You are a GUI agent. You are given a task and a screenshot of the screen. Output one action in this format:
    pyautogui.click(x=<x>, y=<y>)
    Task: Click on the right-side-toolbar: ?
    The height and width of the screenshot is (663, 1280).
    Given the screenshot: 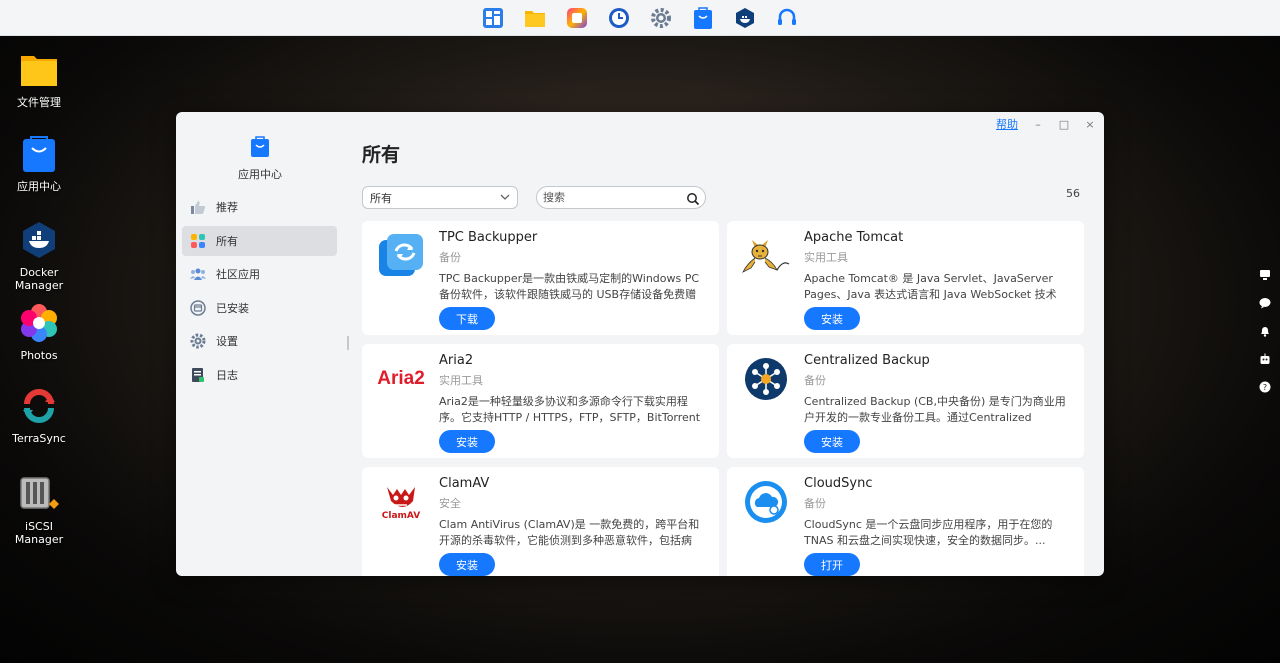 What is the action you would take?
    pyautogui.click(x=1265, y=331)
    